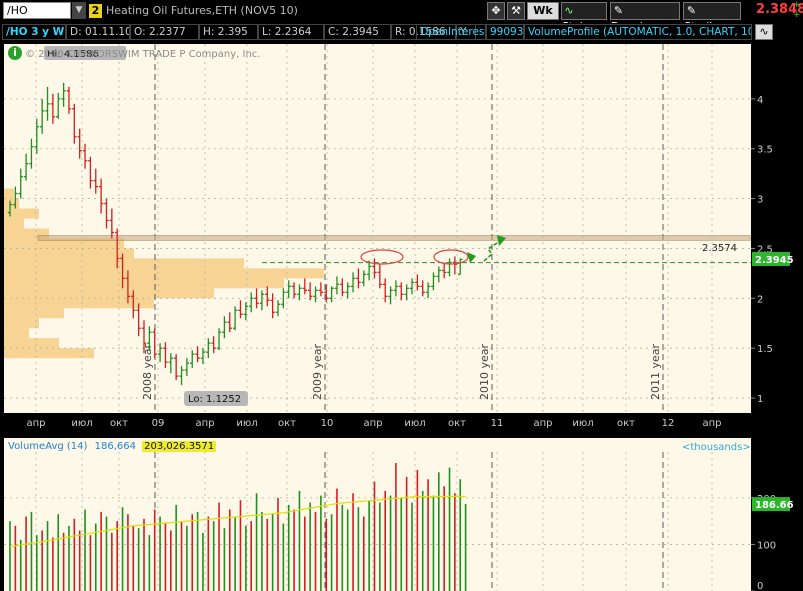 The height and width of the screenshot is (591, 803). What do you see at coordinates (214, 399) in the screenshot?
I see `low-label: Lo: 1.1252` at bounding box center [214, 399].